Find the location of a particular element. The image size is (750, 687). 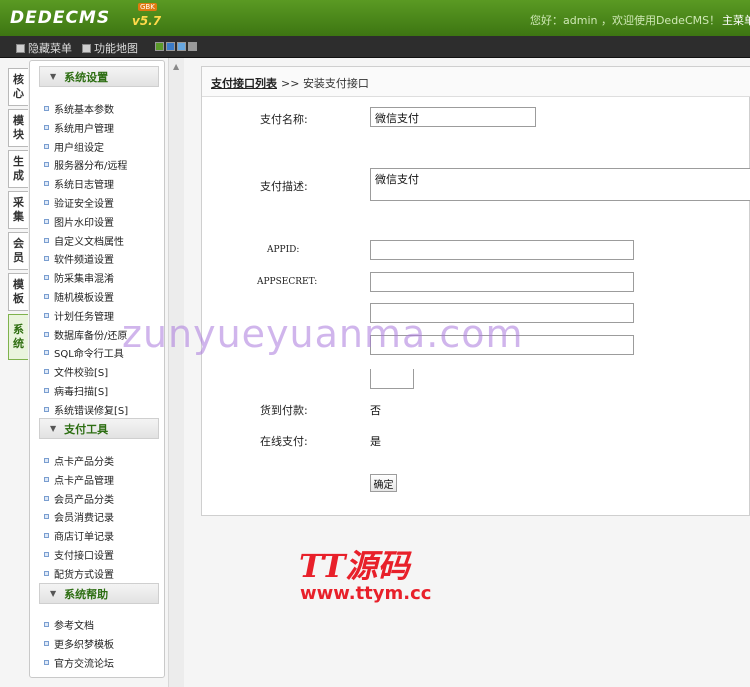

sidebar-menu-item: 官方交流论坛 is located at coordinates (79, 662).